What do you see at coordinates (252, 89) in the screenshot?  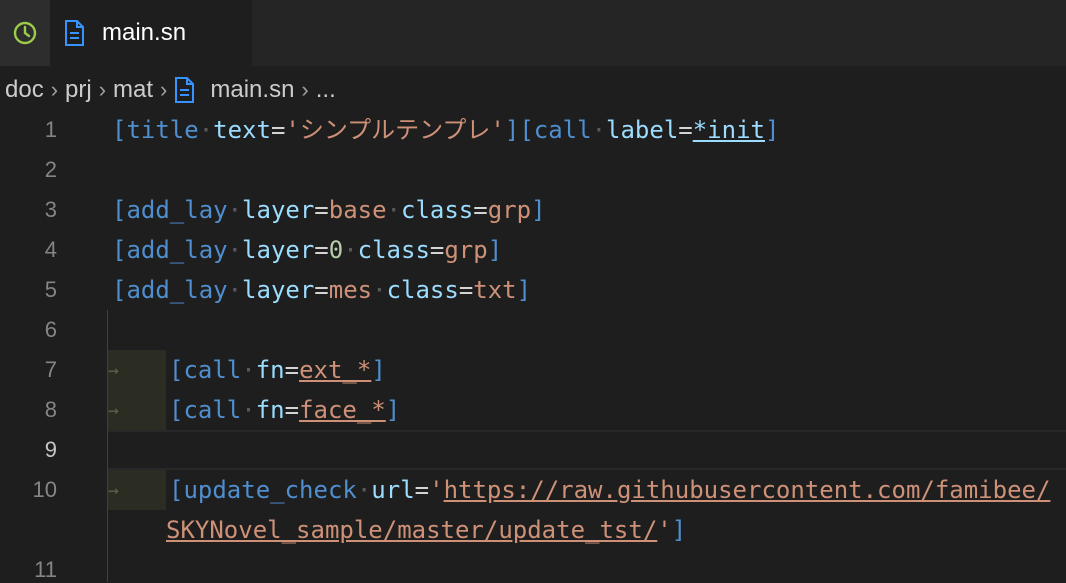 I see `breadcrumb-file-label: main.sn` at bounding box center [252, 89].